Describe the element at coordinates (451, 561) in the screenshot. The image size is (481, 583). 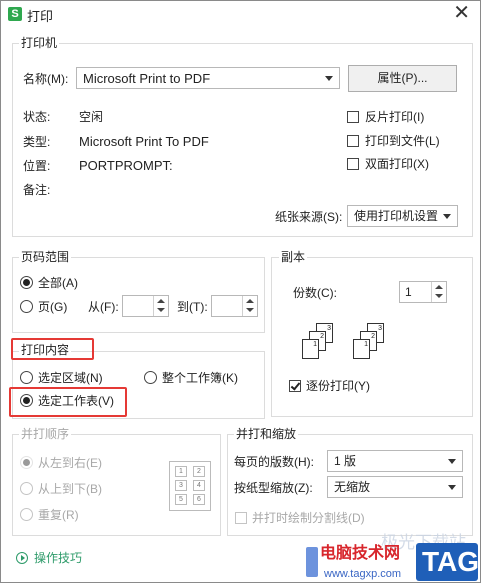
I see `tag-badge-text: TAG` at that location.